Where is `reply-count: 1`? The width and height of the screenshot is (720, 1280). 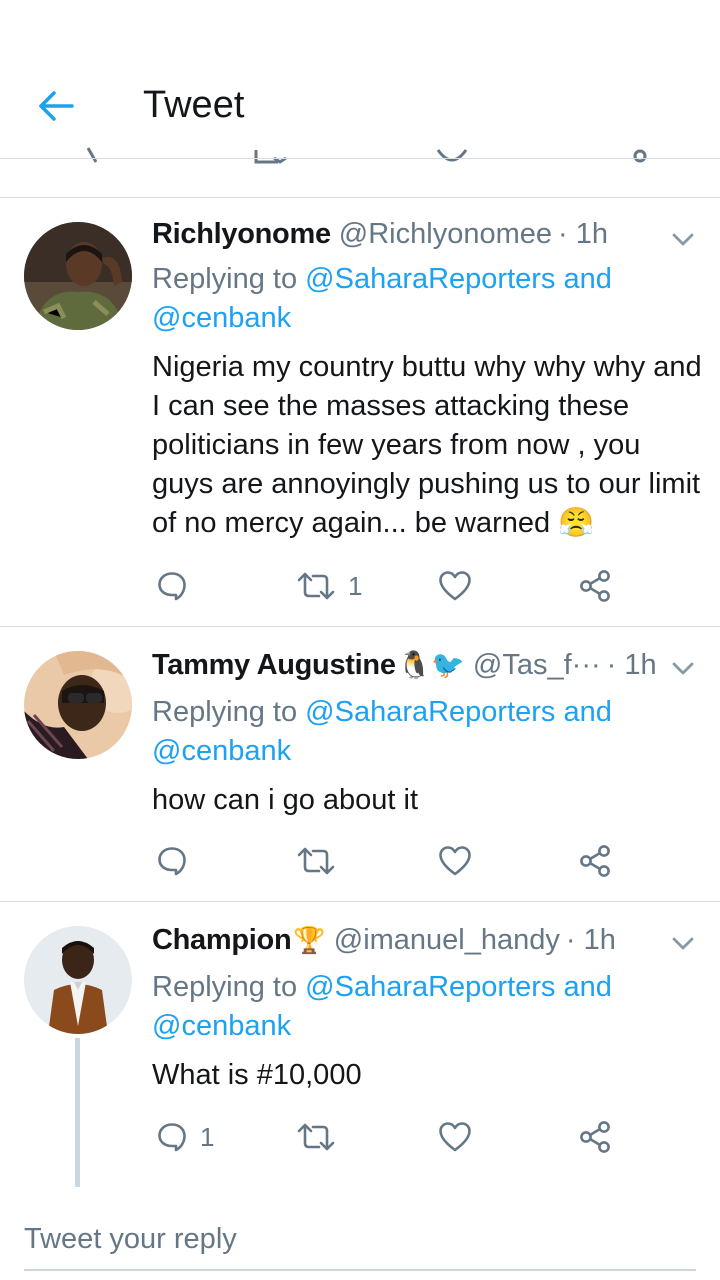 reply-count: 1 is located at coordinates (207, 1136).